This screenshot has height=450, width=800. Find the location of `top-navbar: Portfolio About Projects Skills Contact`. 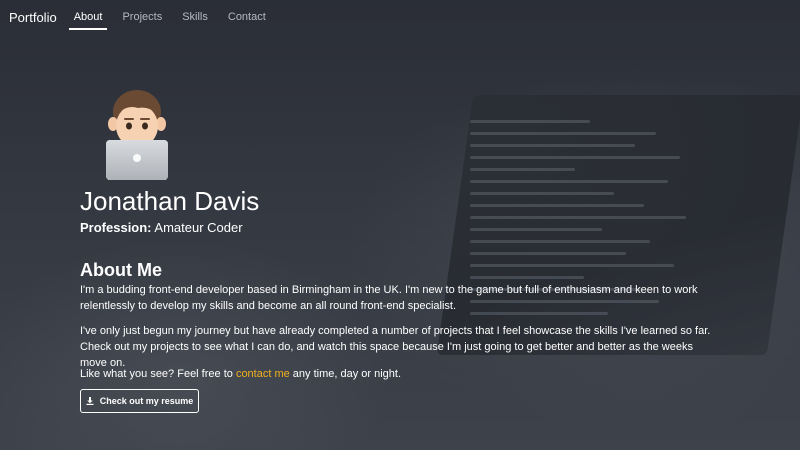

top-navbar: Portfolio About Projects Skills Contact is located at coordinates (400, 17).